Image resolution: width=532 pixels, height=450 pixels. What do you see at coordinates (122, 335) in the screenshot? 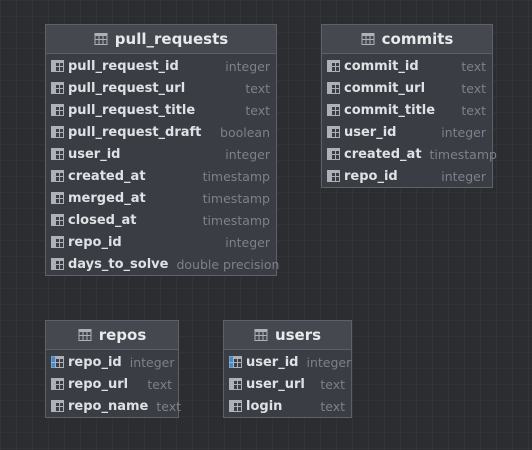
I see `table-title: repos` at bounding box center [122, 335].